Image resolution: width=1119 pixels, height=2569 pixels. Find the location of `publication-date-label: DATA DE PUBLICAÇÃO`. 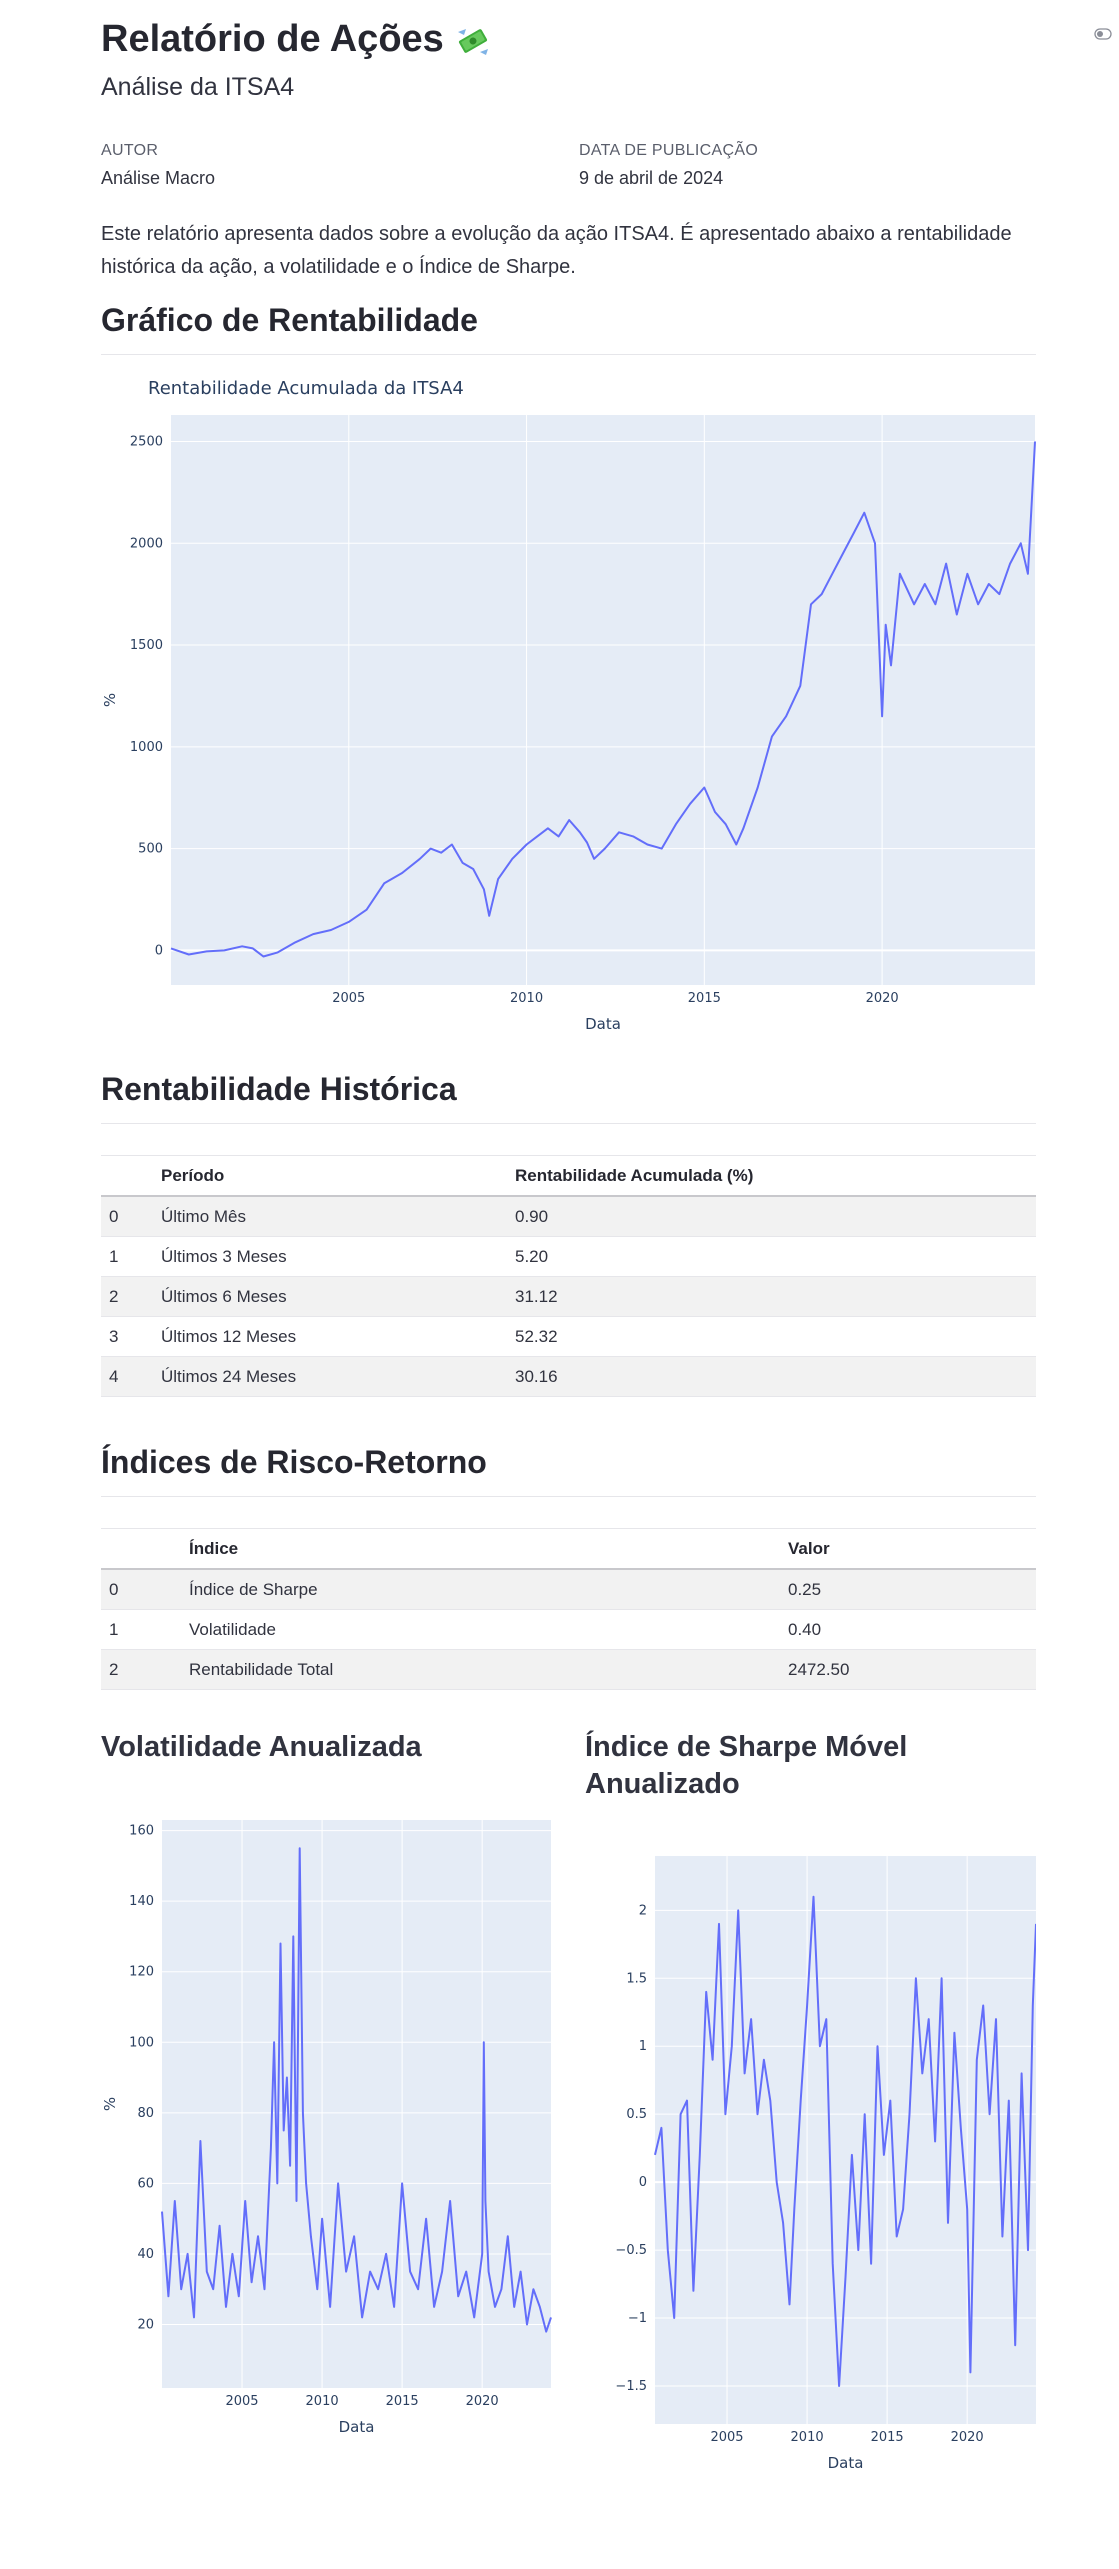

publication-date-label: DATA DE PUBLICAÇÃO is located at coordinates (669, 150).